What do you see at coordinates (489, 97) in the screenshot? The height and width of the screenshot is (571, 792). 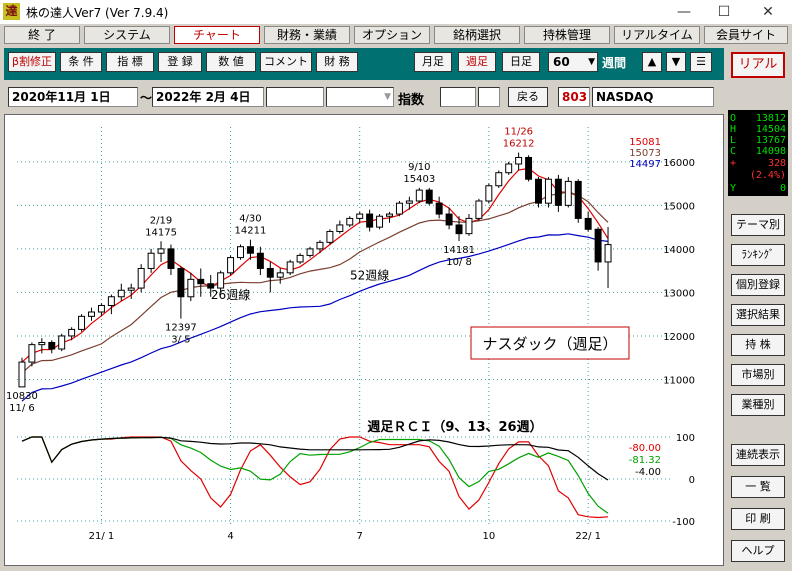 I see `index-field-b` at bounding box center [489, 97].